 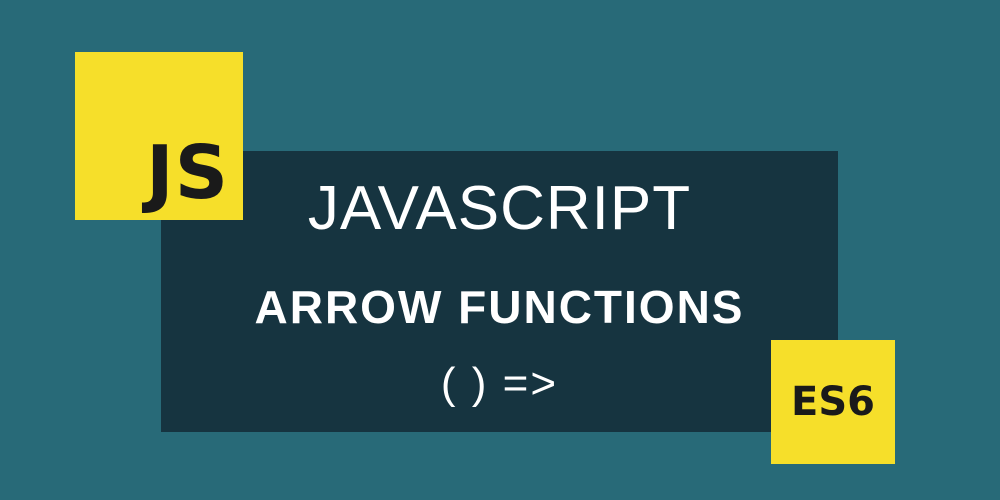 I want to click on banner-subtitle: ARROW FUNCTIONS, so click(x=499, y=307).